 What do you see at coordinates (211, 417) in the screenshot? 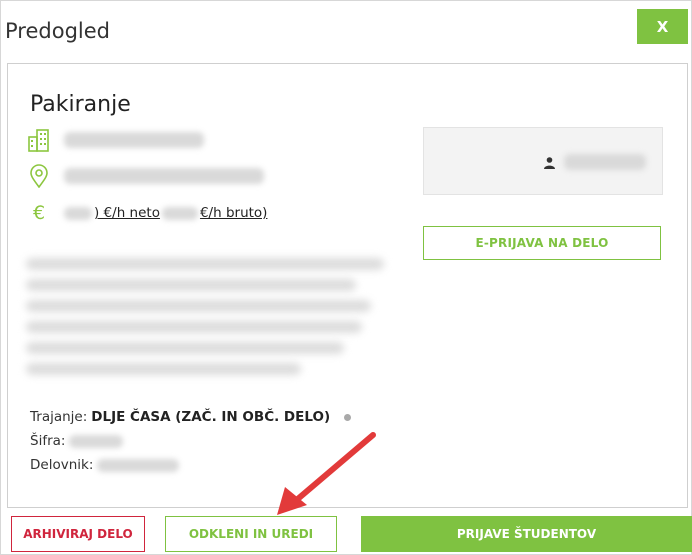
I see `duration-value: DLJE ČASA (ZAČ. IN OBČ. DELO)` at bounding box center [211, 417].